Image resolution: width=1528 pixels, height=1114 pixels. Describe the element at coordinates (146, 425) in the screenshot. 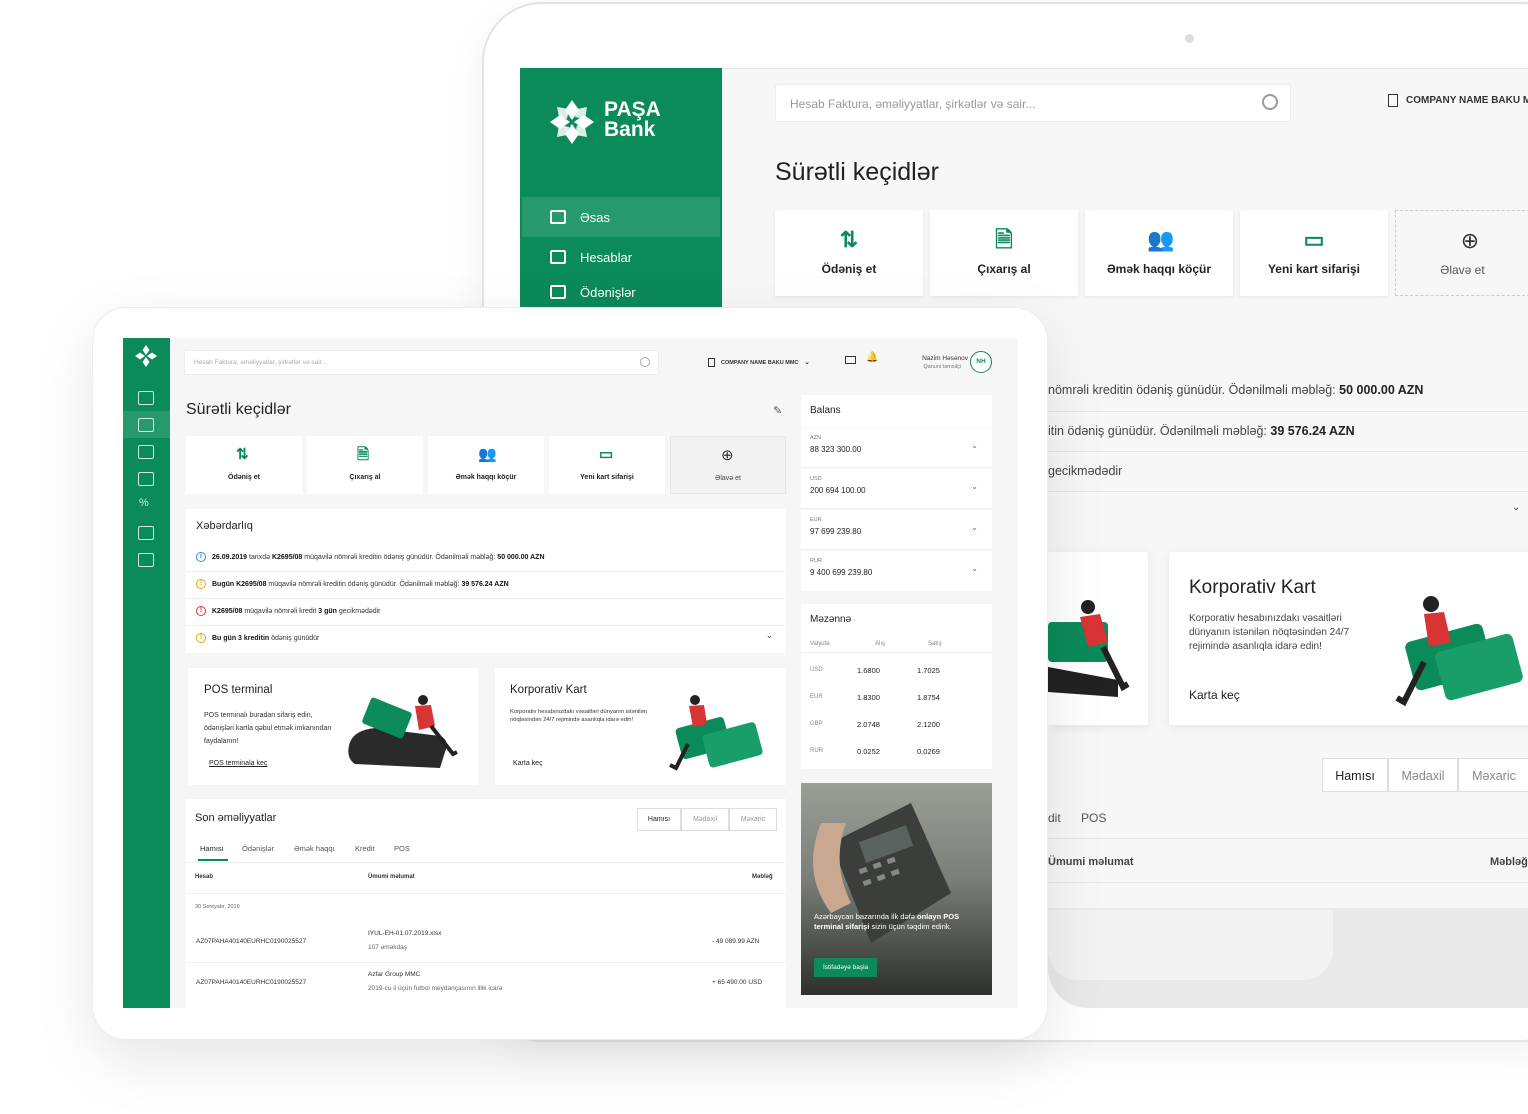

I see `list-icon` at that location.